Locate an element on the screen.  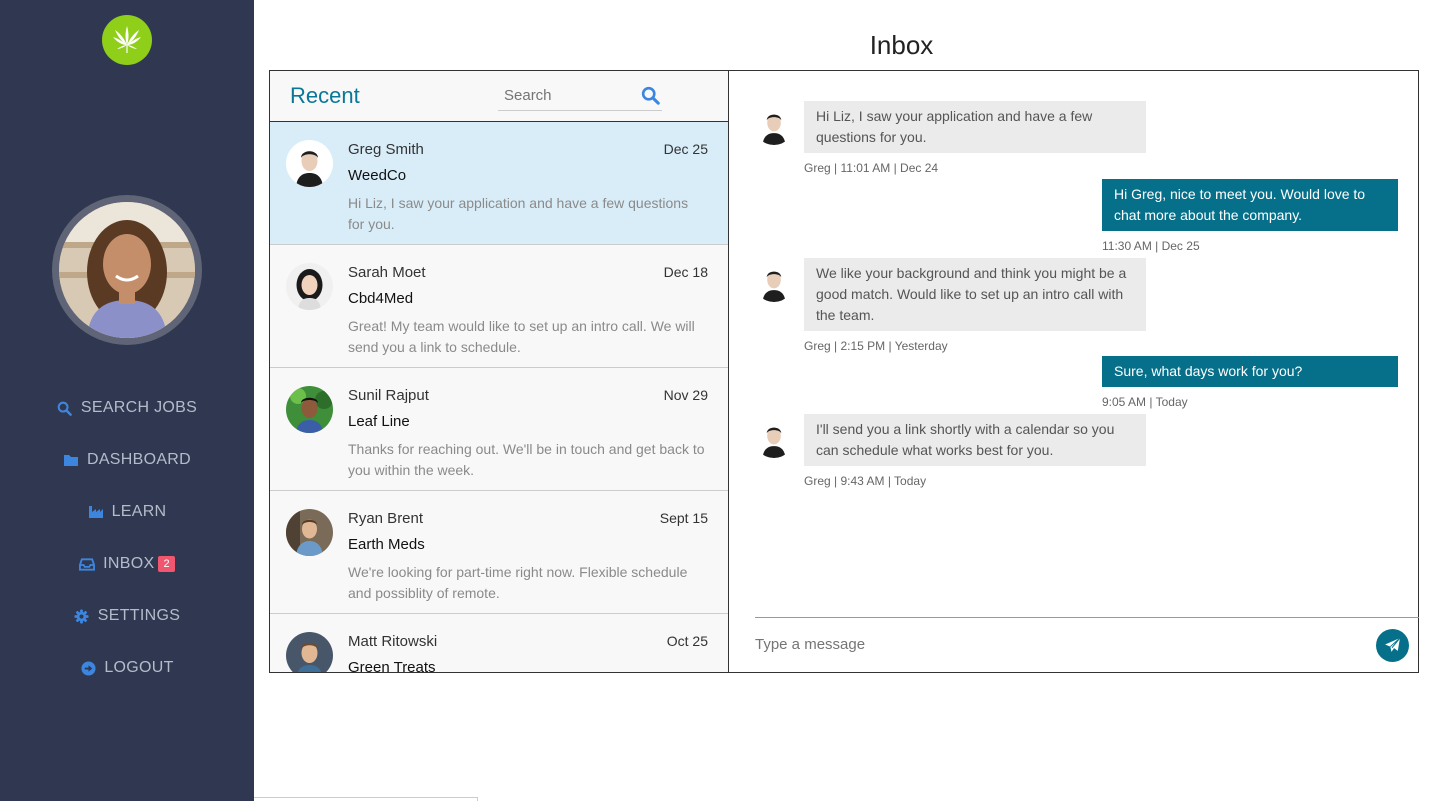
inbox-count-badge: 2 is located at coordinates (166, 564).